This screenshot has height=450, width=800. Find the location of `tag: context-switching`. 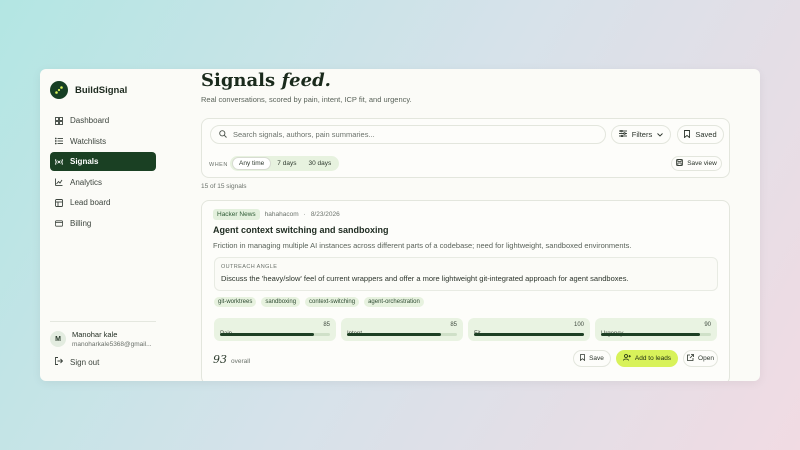

tag: context-switching is located at coordinates (332, 302).